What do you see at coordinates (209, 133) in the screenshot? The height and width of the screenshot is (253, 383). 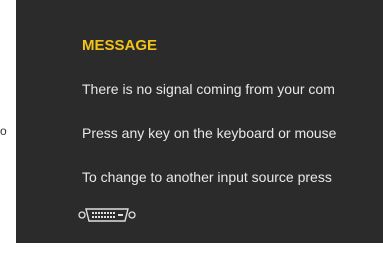 I see `press-key-message: Press any key on the keyboard or mouse` at bounding box center [209, 133].